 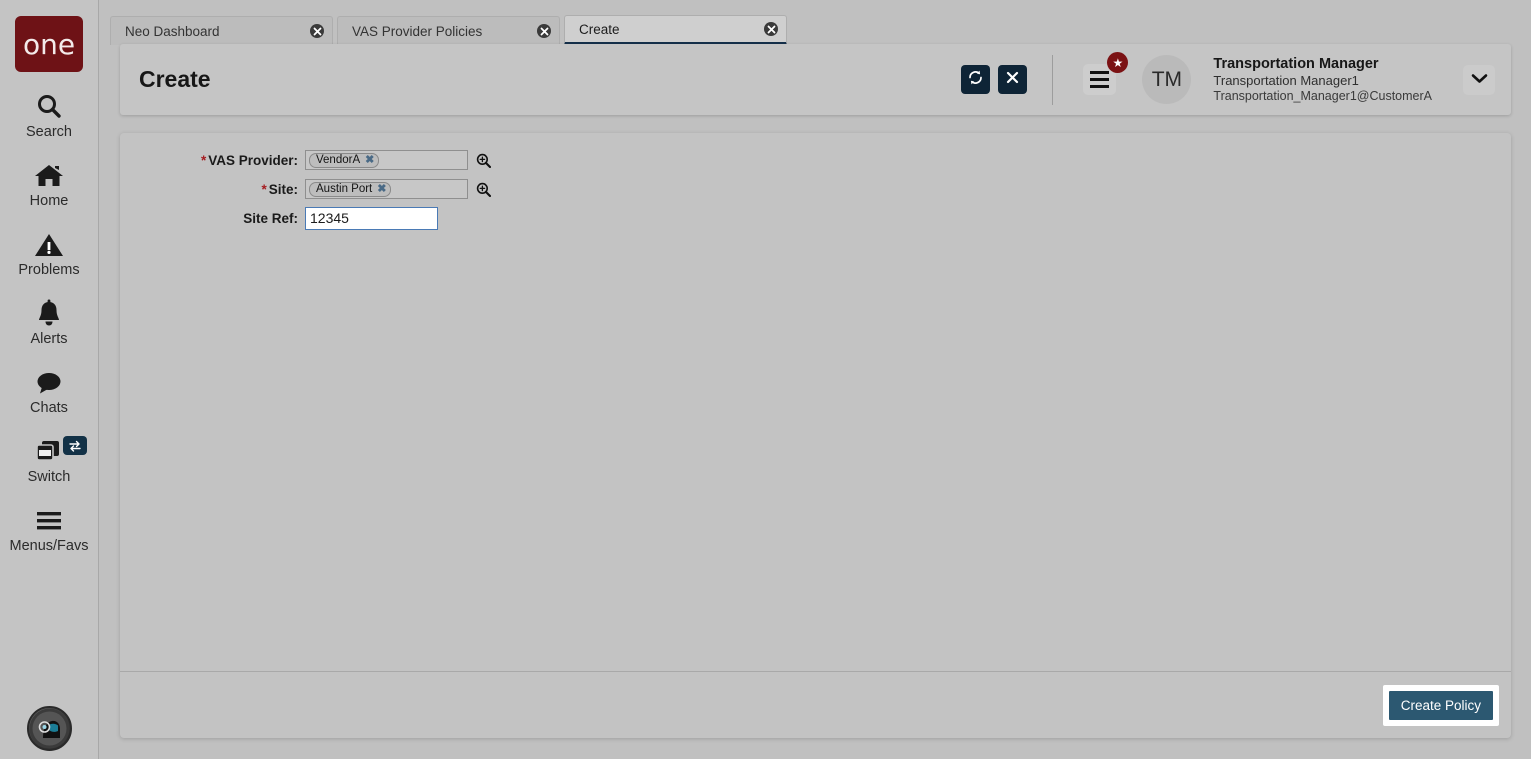 I want to click on home-icon, so click(x=49, y=176).